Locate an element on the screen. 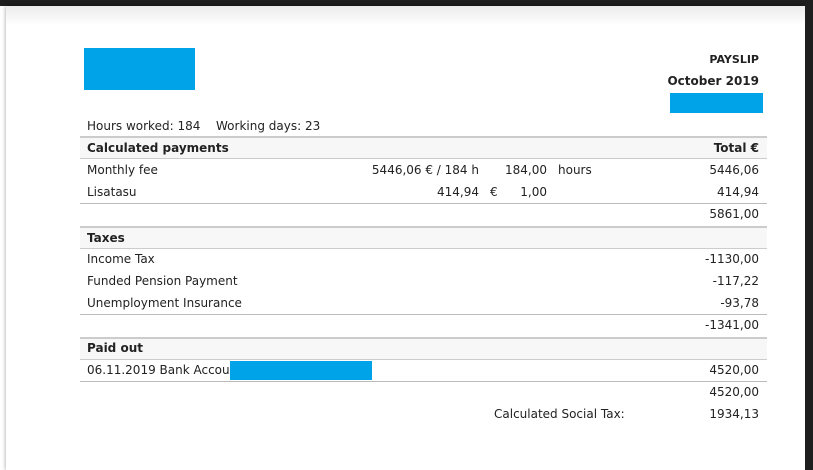 Image resolution: width=813 pixels, height=470 pixels. row-rate: 5446,06 € / 184 h is located at coordinates (425, 170).